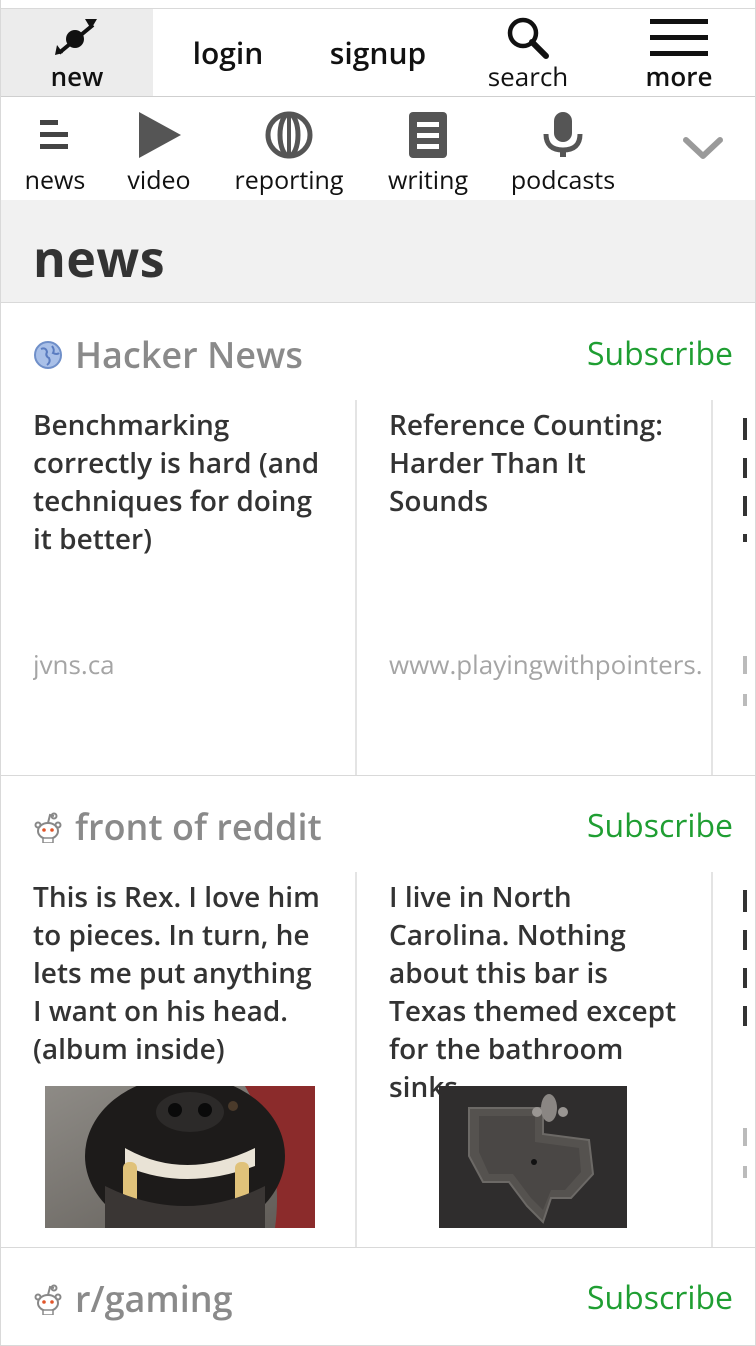  Describe the element at coordinates (77, 40) in the screenshot. I see `planet-icon` at that location.